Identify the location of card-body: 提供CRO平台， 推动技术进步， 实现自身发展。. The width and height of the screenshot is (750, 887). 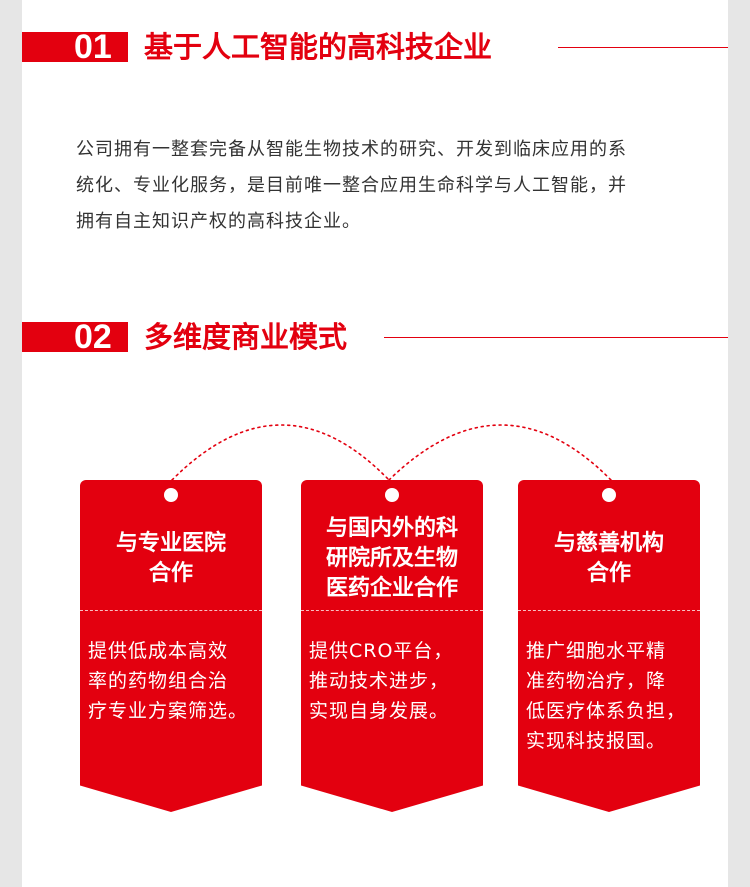
(394, 681).